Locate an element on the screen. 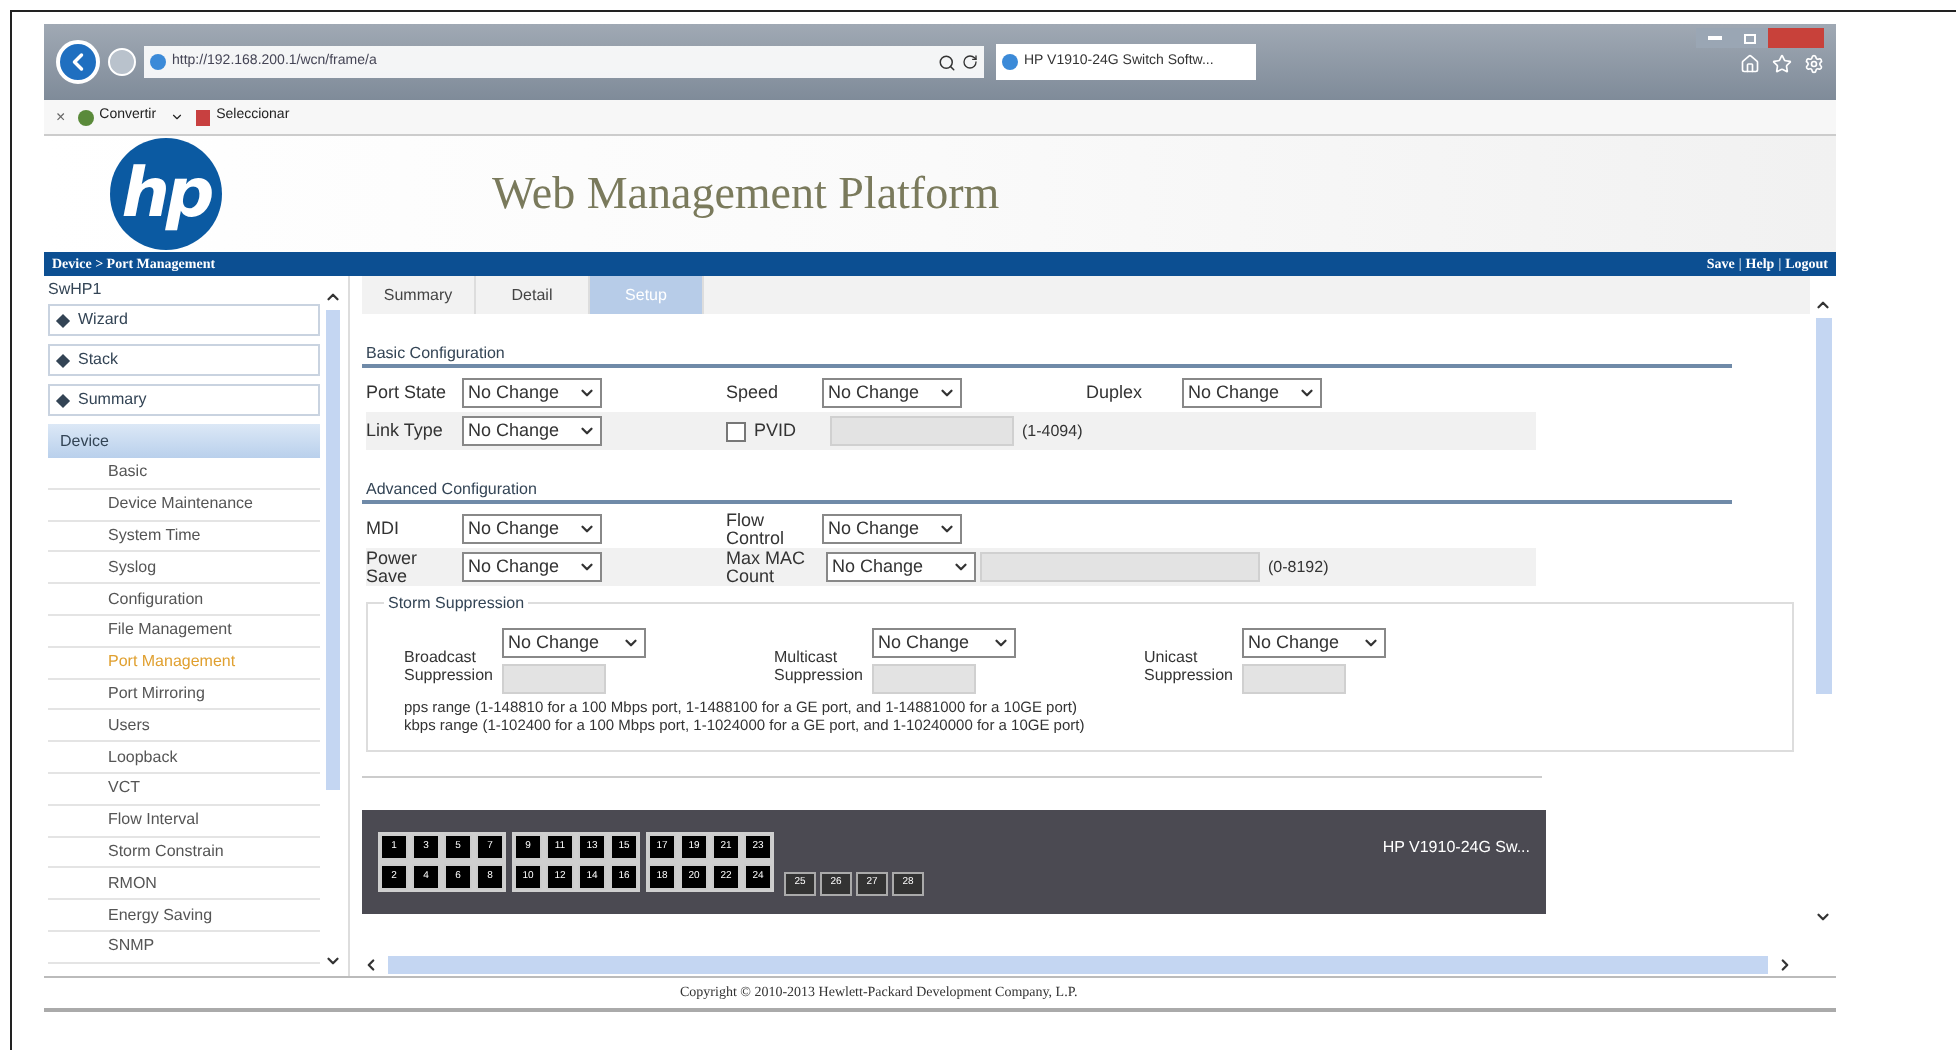 Image resolution: width=1956 pixels, height=1050 pixels. refresh-icon is located at coordinates (970, 62).